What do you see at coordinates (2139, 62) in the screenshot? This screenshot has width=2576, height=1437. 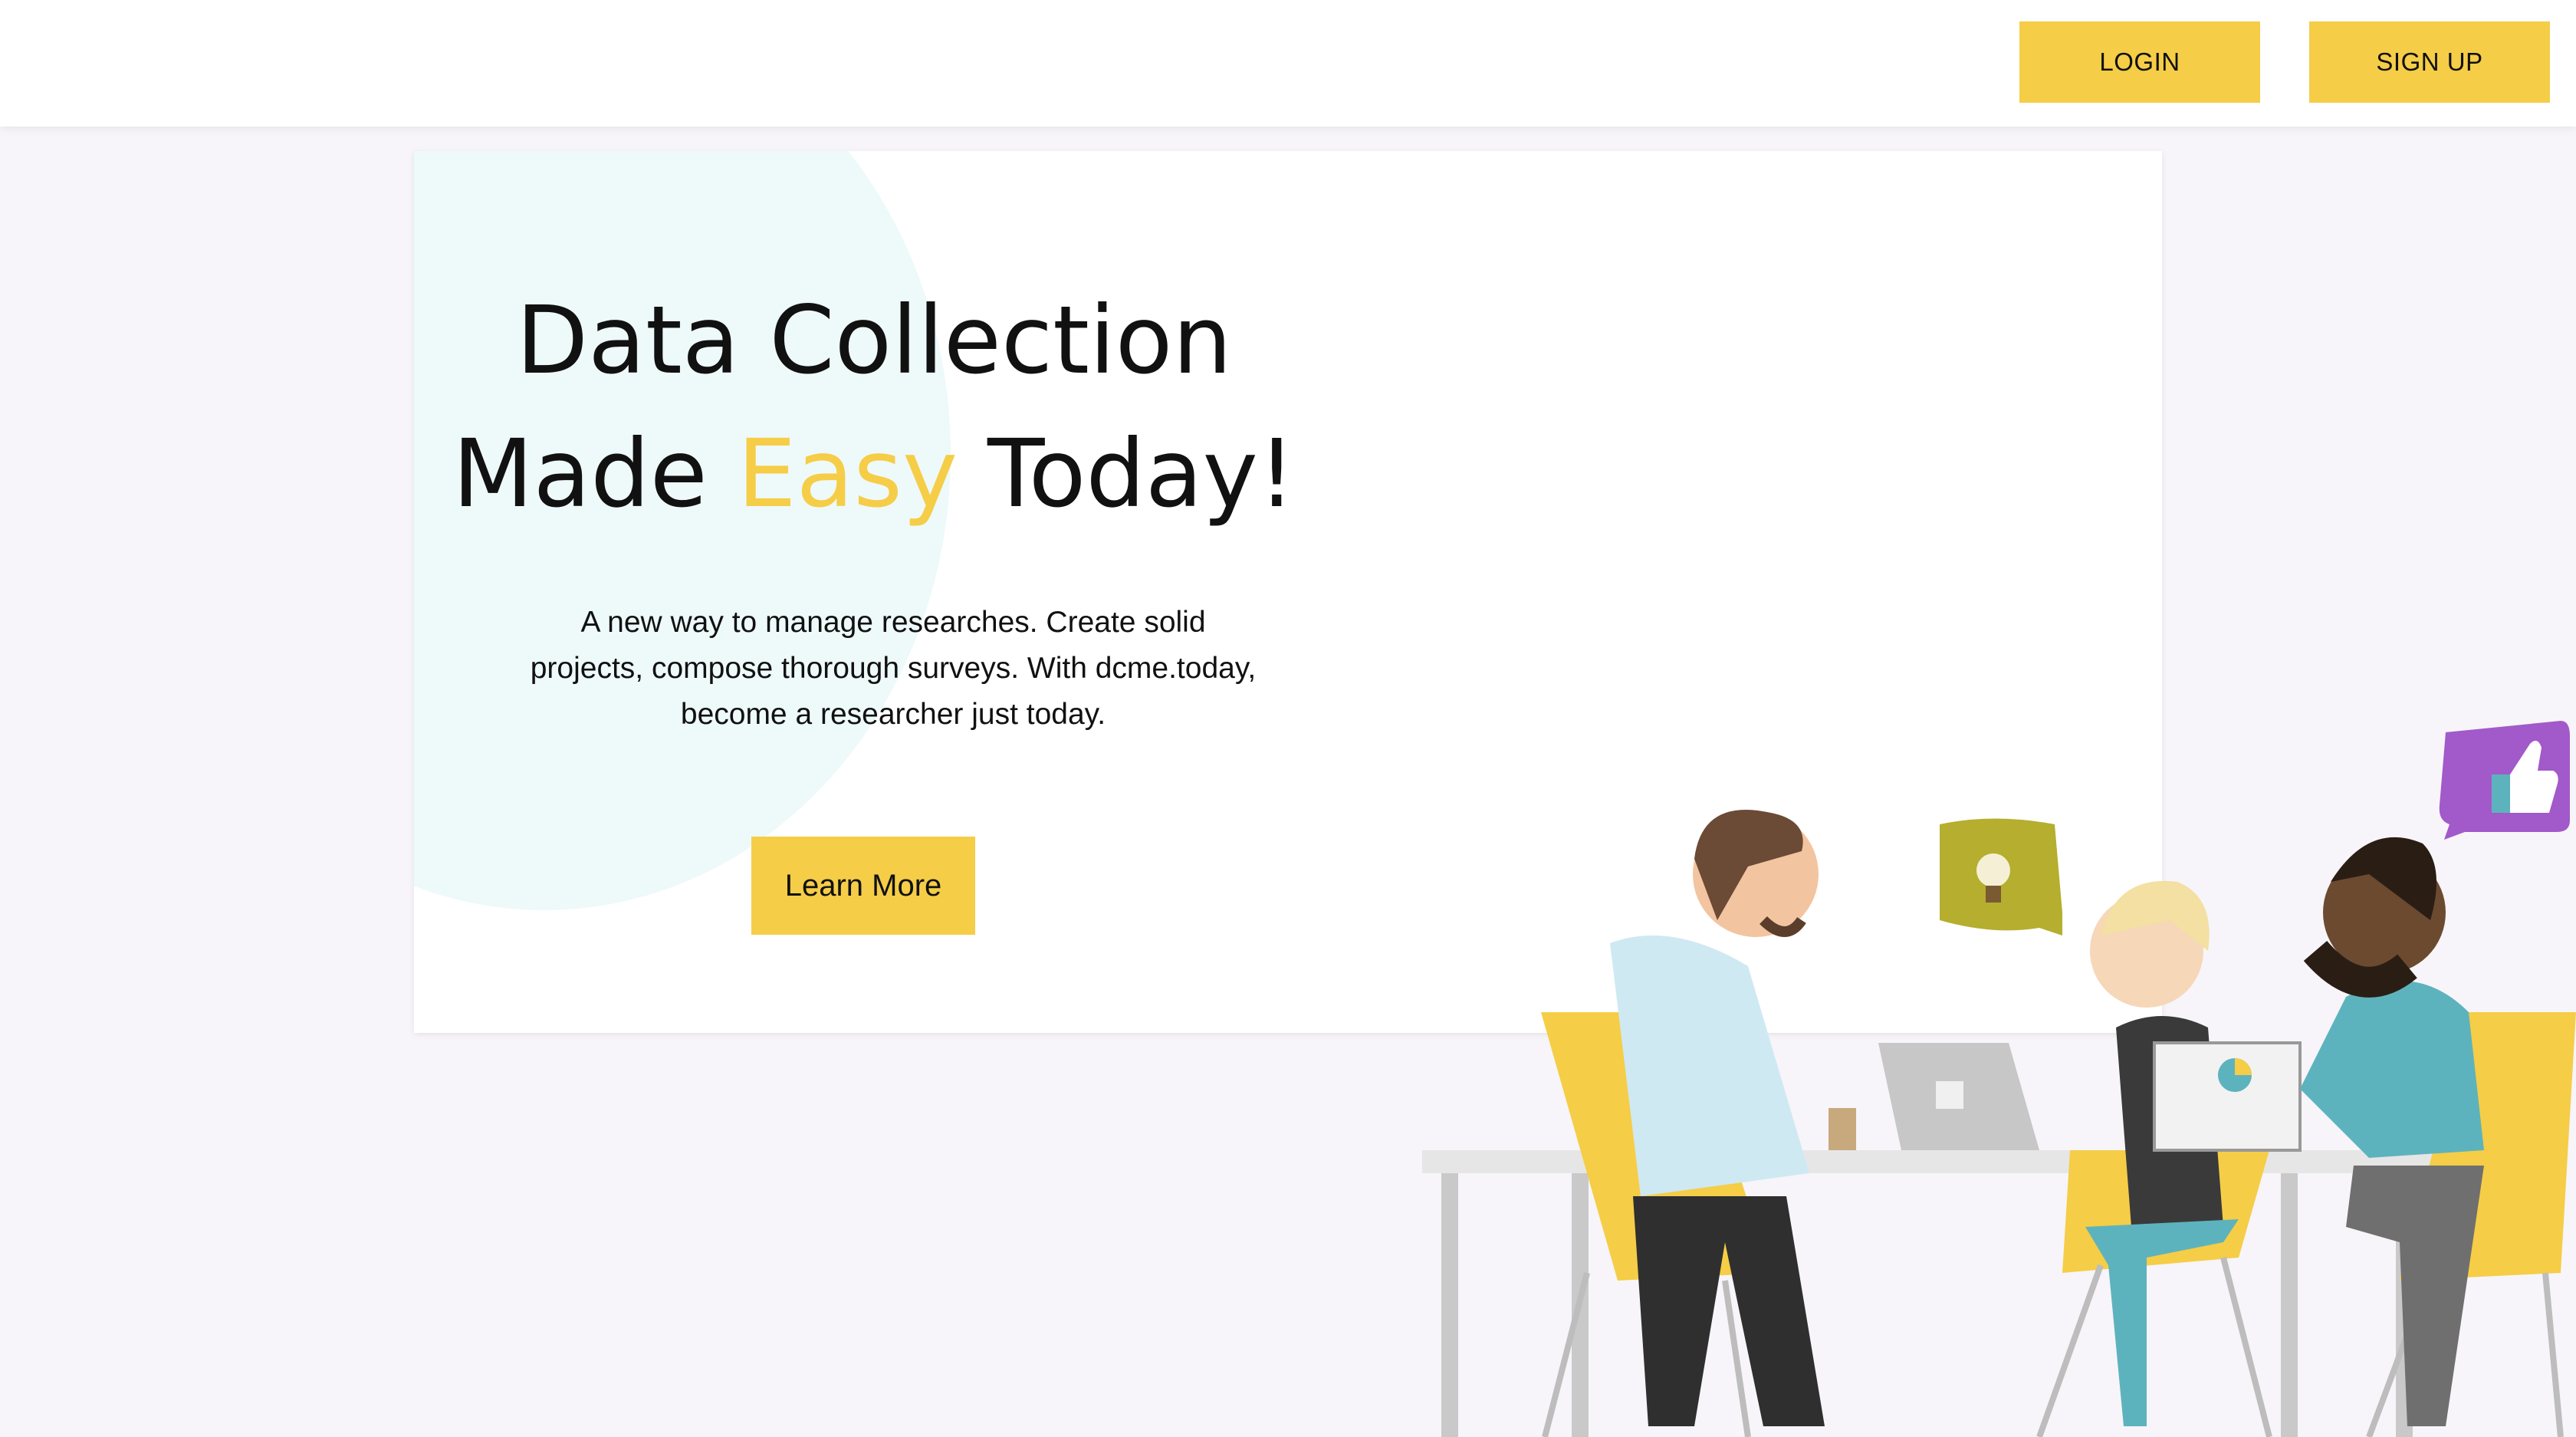 I see `login-button: LOGIN` at bounding box center [2139, 62].